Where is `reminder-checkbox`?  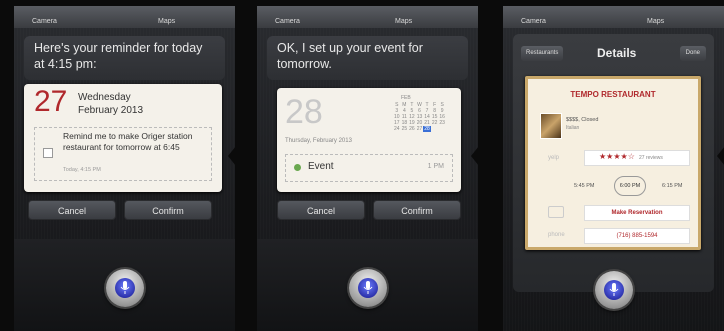
reminder-checkbox is located at coordinates (48, 153).